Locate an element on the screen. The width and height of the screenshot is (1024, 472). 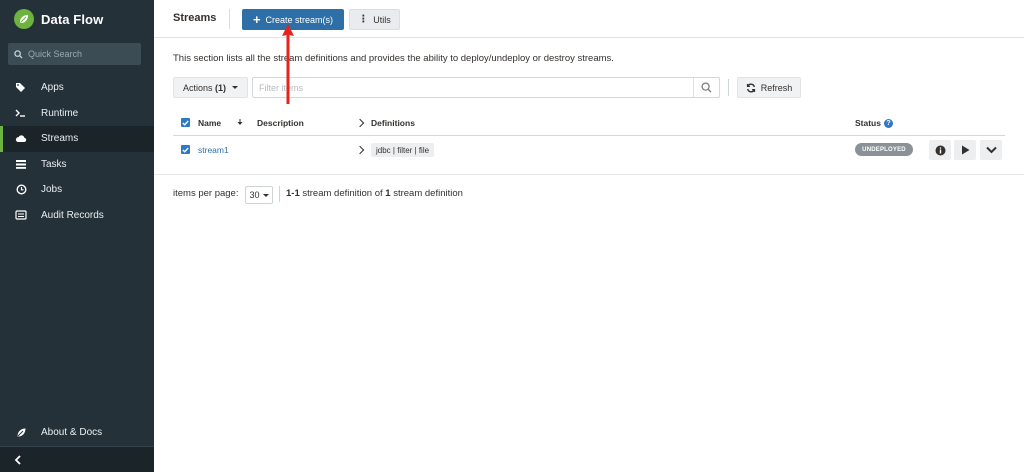
column-header-status: Status ? is located at coordinates (874, 123).